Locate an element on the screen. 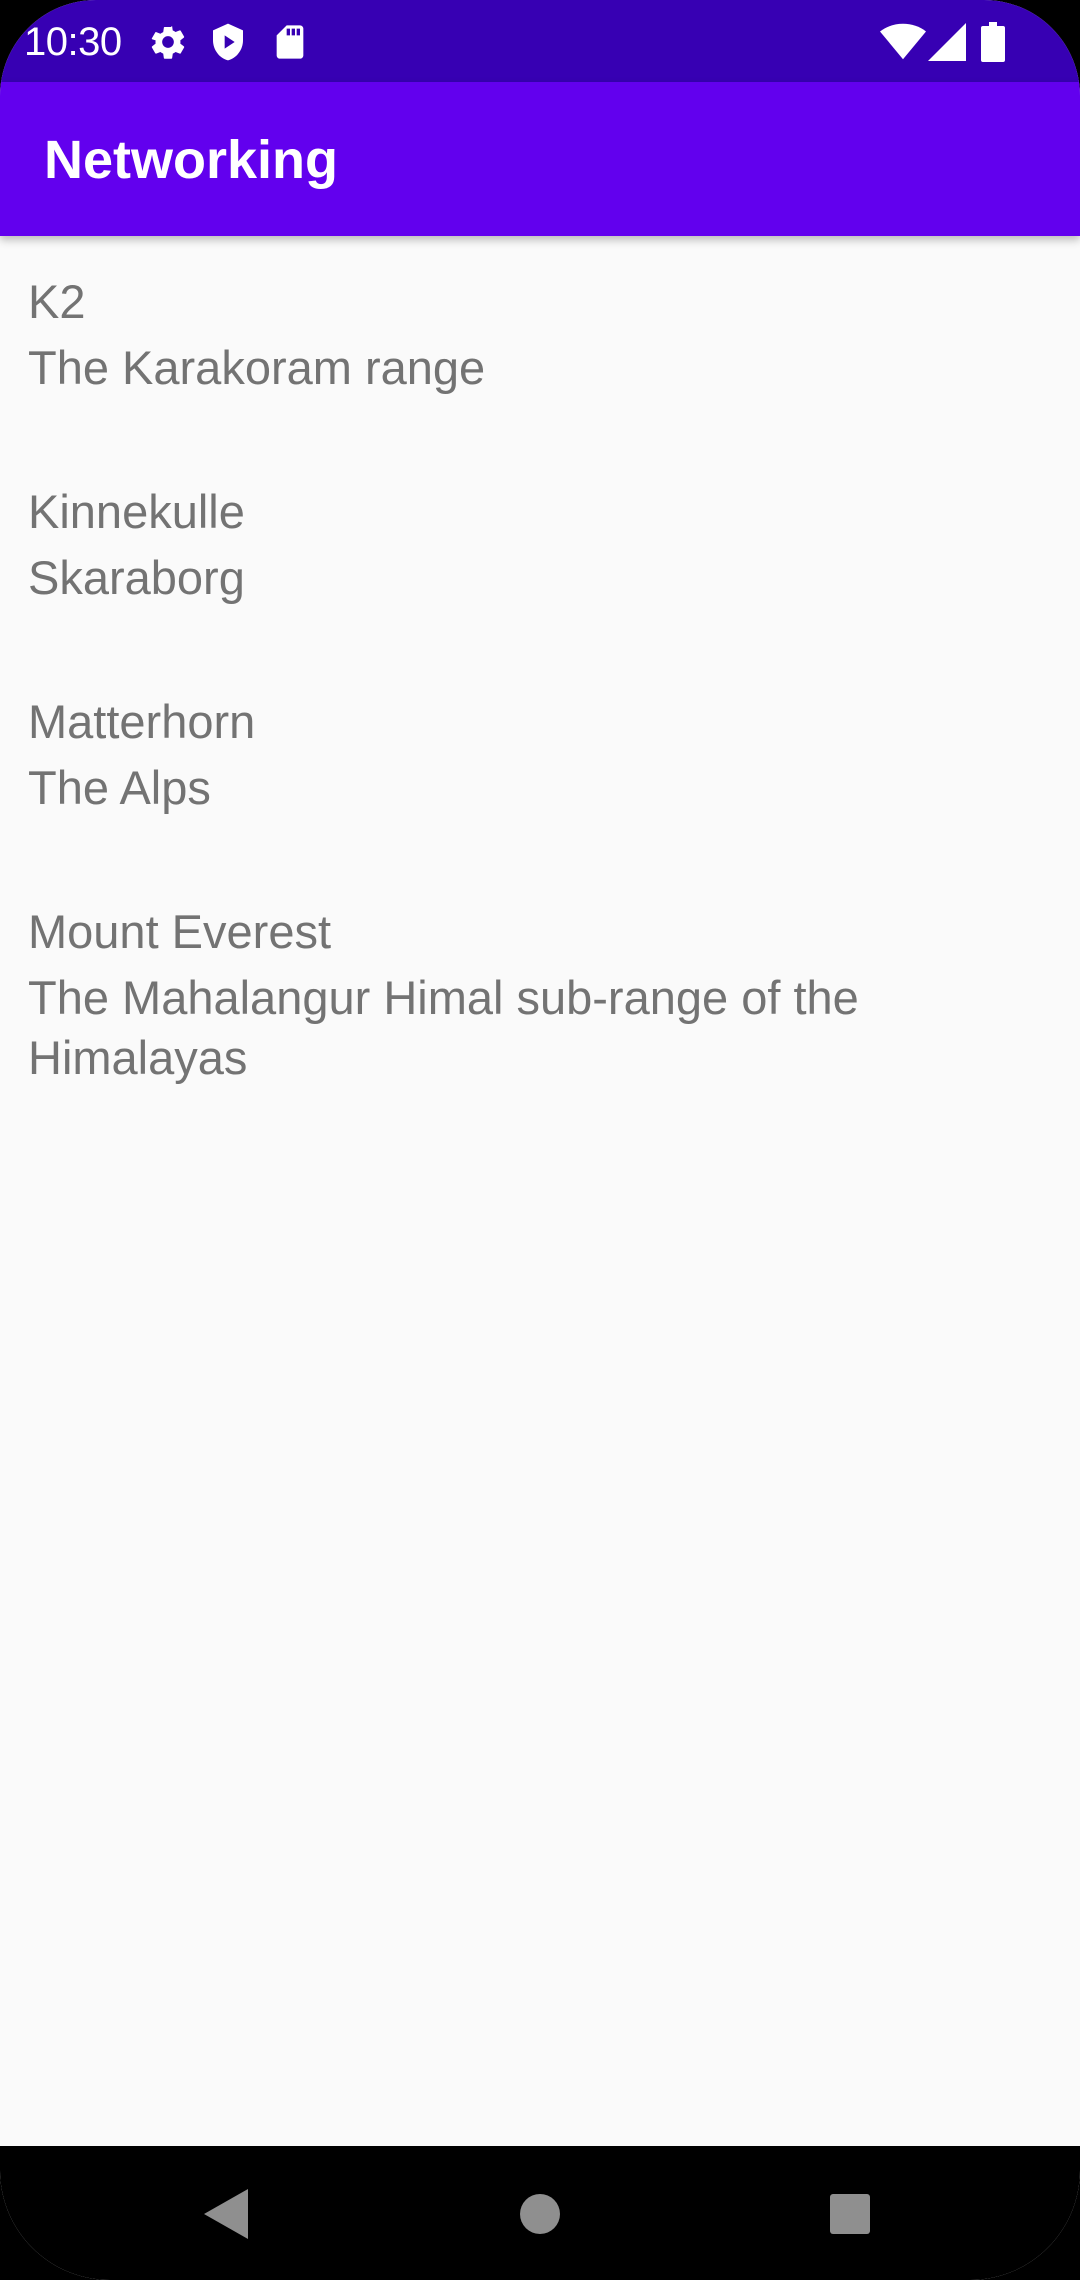 The image size is (1080, 2280). battery-icon is located at coordinates (993, 42).